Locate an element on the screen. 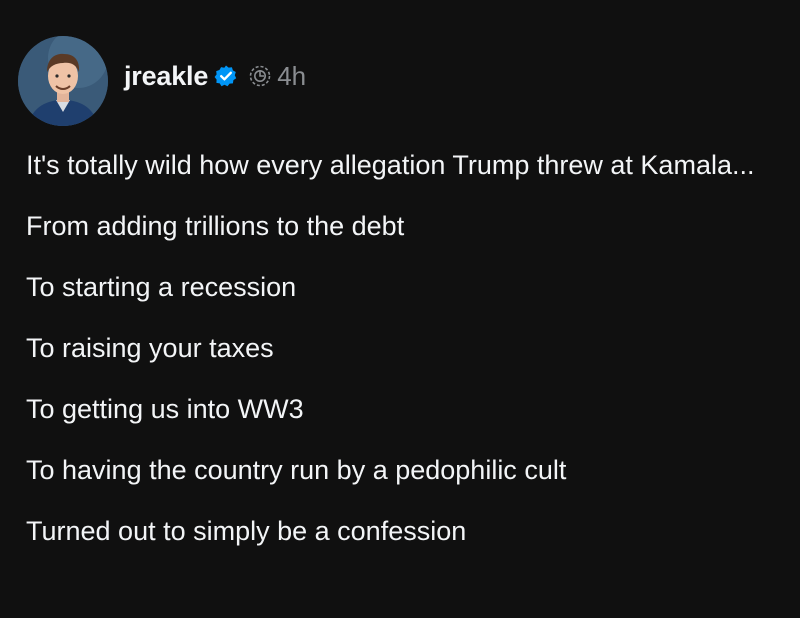  post-paragraph: To raising your taxes is located at coordinates (150, 348).